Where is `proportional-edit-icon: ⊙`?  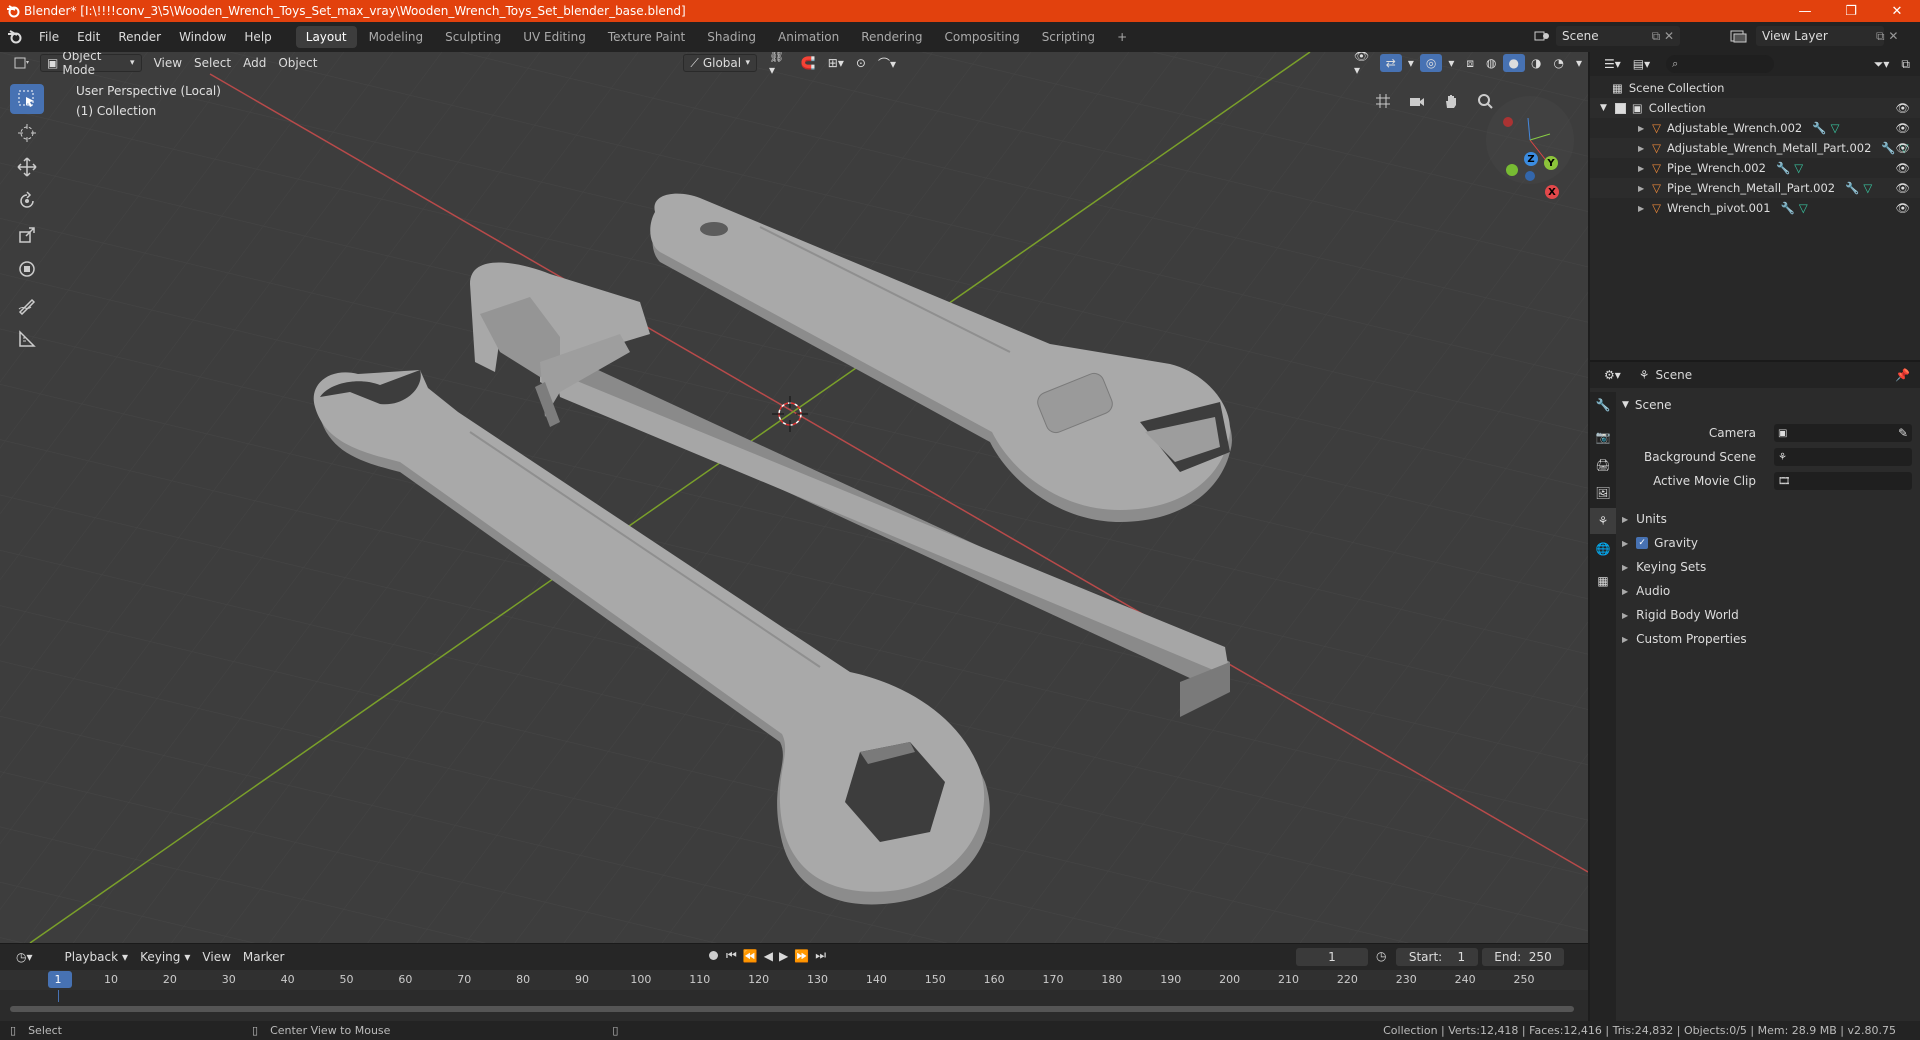 proportional-edit-icon: ⊙ is located at coordinates (861, 63).